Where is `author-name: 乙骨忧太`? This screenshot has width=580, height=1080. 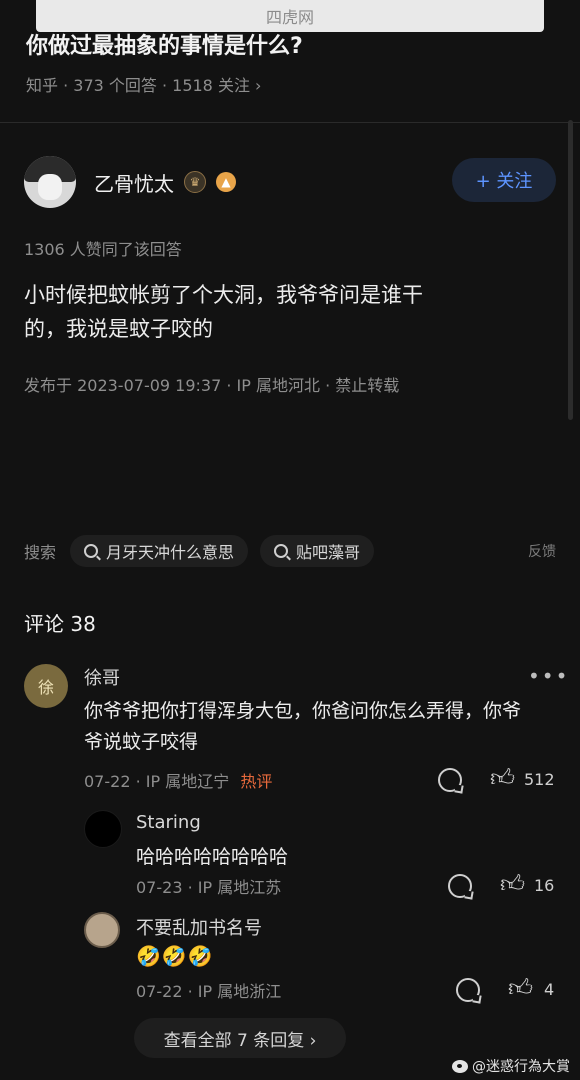
author-name: 乙骨忧太 is located at coordinates (134, 182).